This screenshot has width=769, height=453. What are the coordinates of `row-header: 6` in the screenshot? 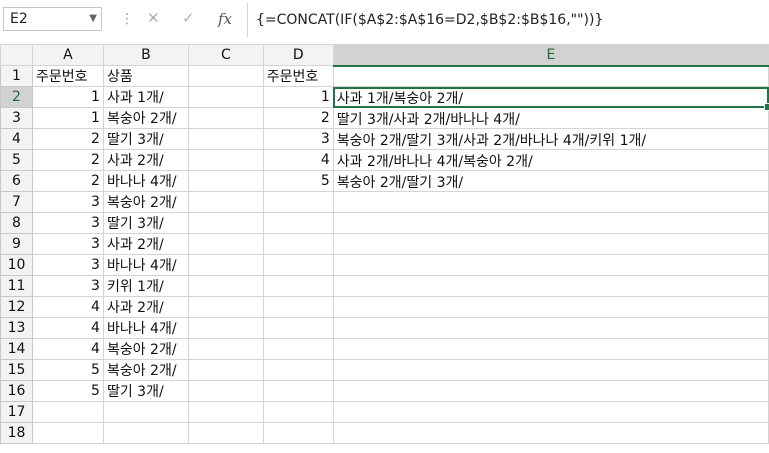 It's located at (16, 181).